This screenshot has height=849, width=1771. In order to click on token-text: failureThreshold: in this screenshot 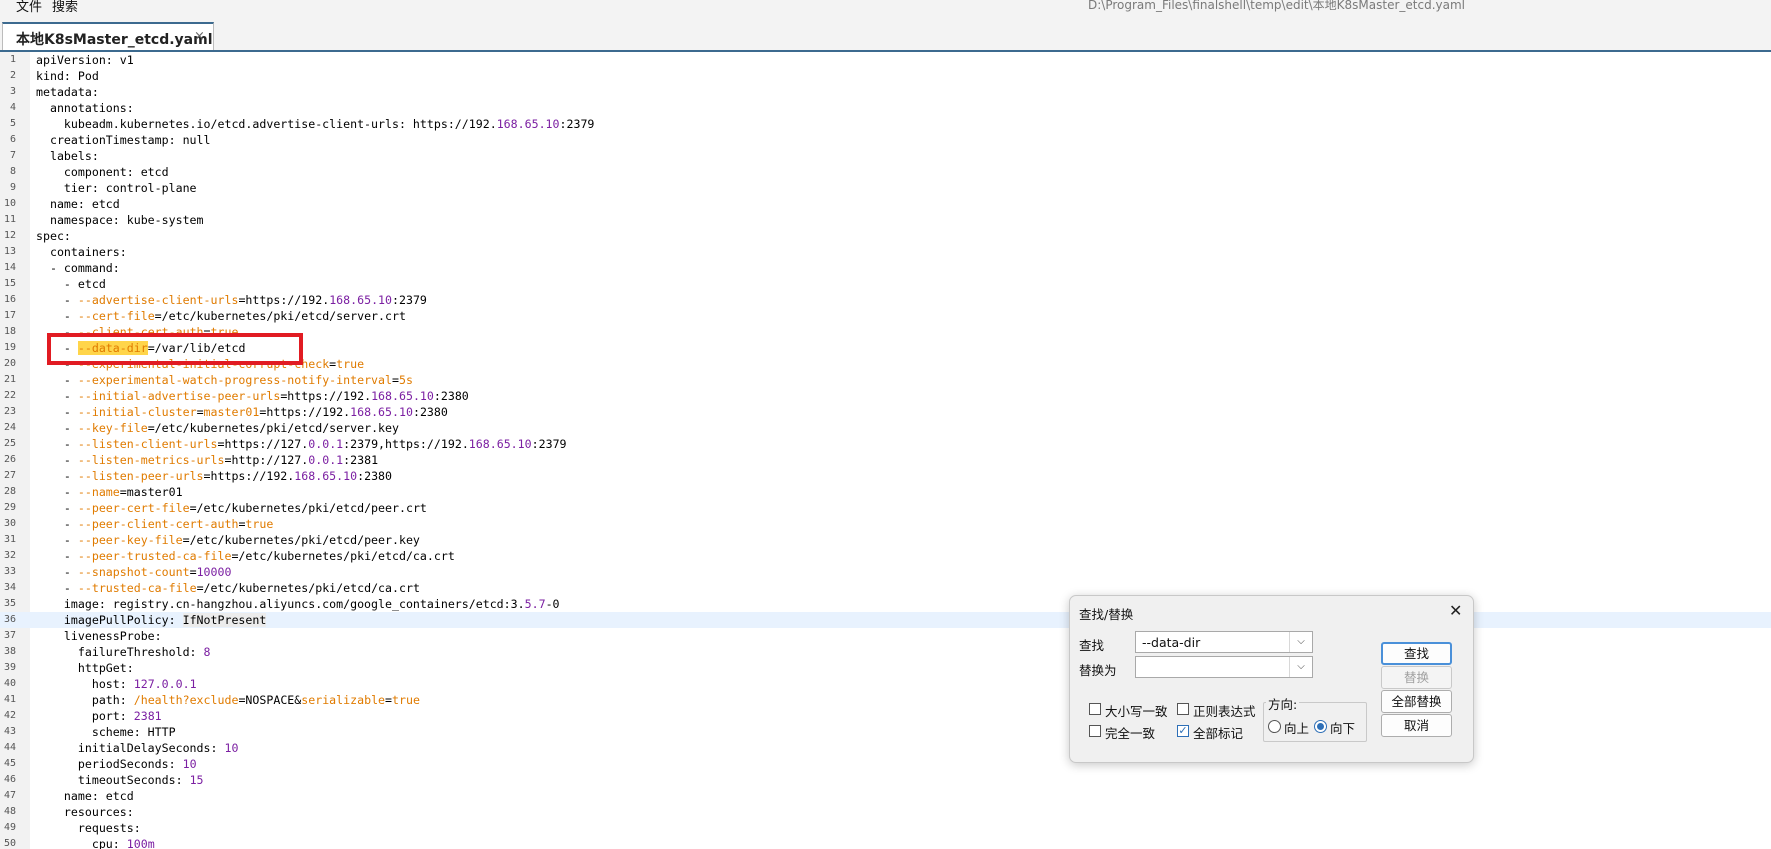, I will do `click(120, 652)`.